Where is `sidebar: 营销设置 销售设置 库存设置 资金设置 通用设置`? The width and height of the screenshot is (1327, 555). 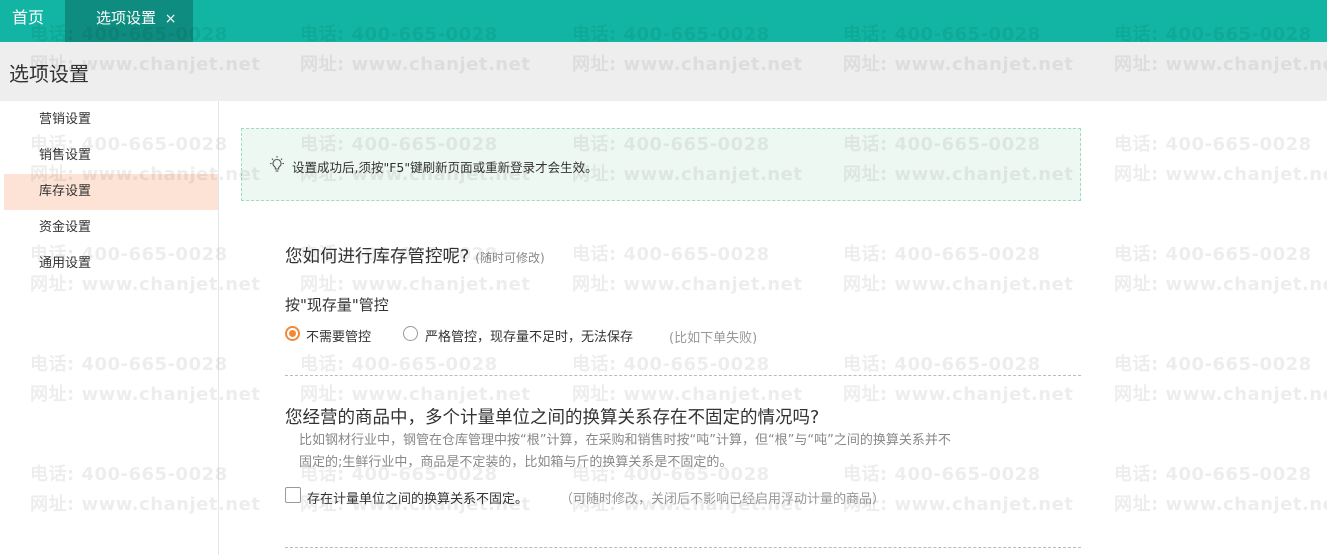
sidebar: 营销设置 销售设置 库存设置 资金设置 通用设置 is located at coordinates (109, 328).